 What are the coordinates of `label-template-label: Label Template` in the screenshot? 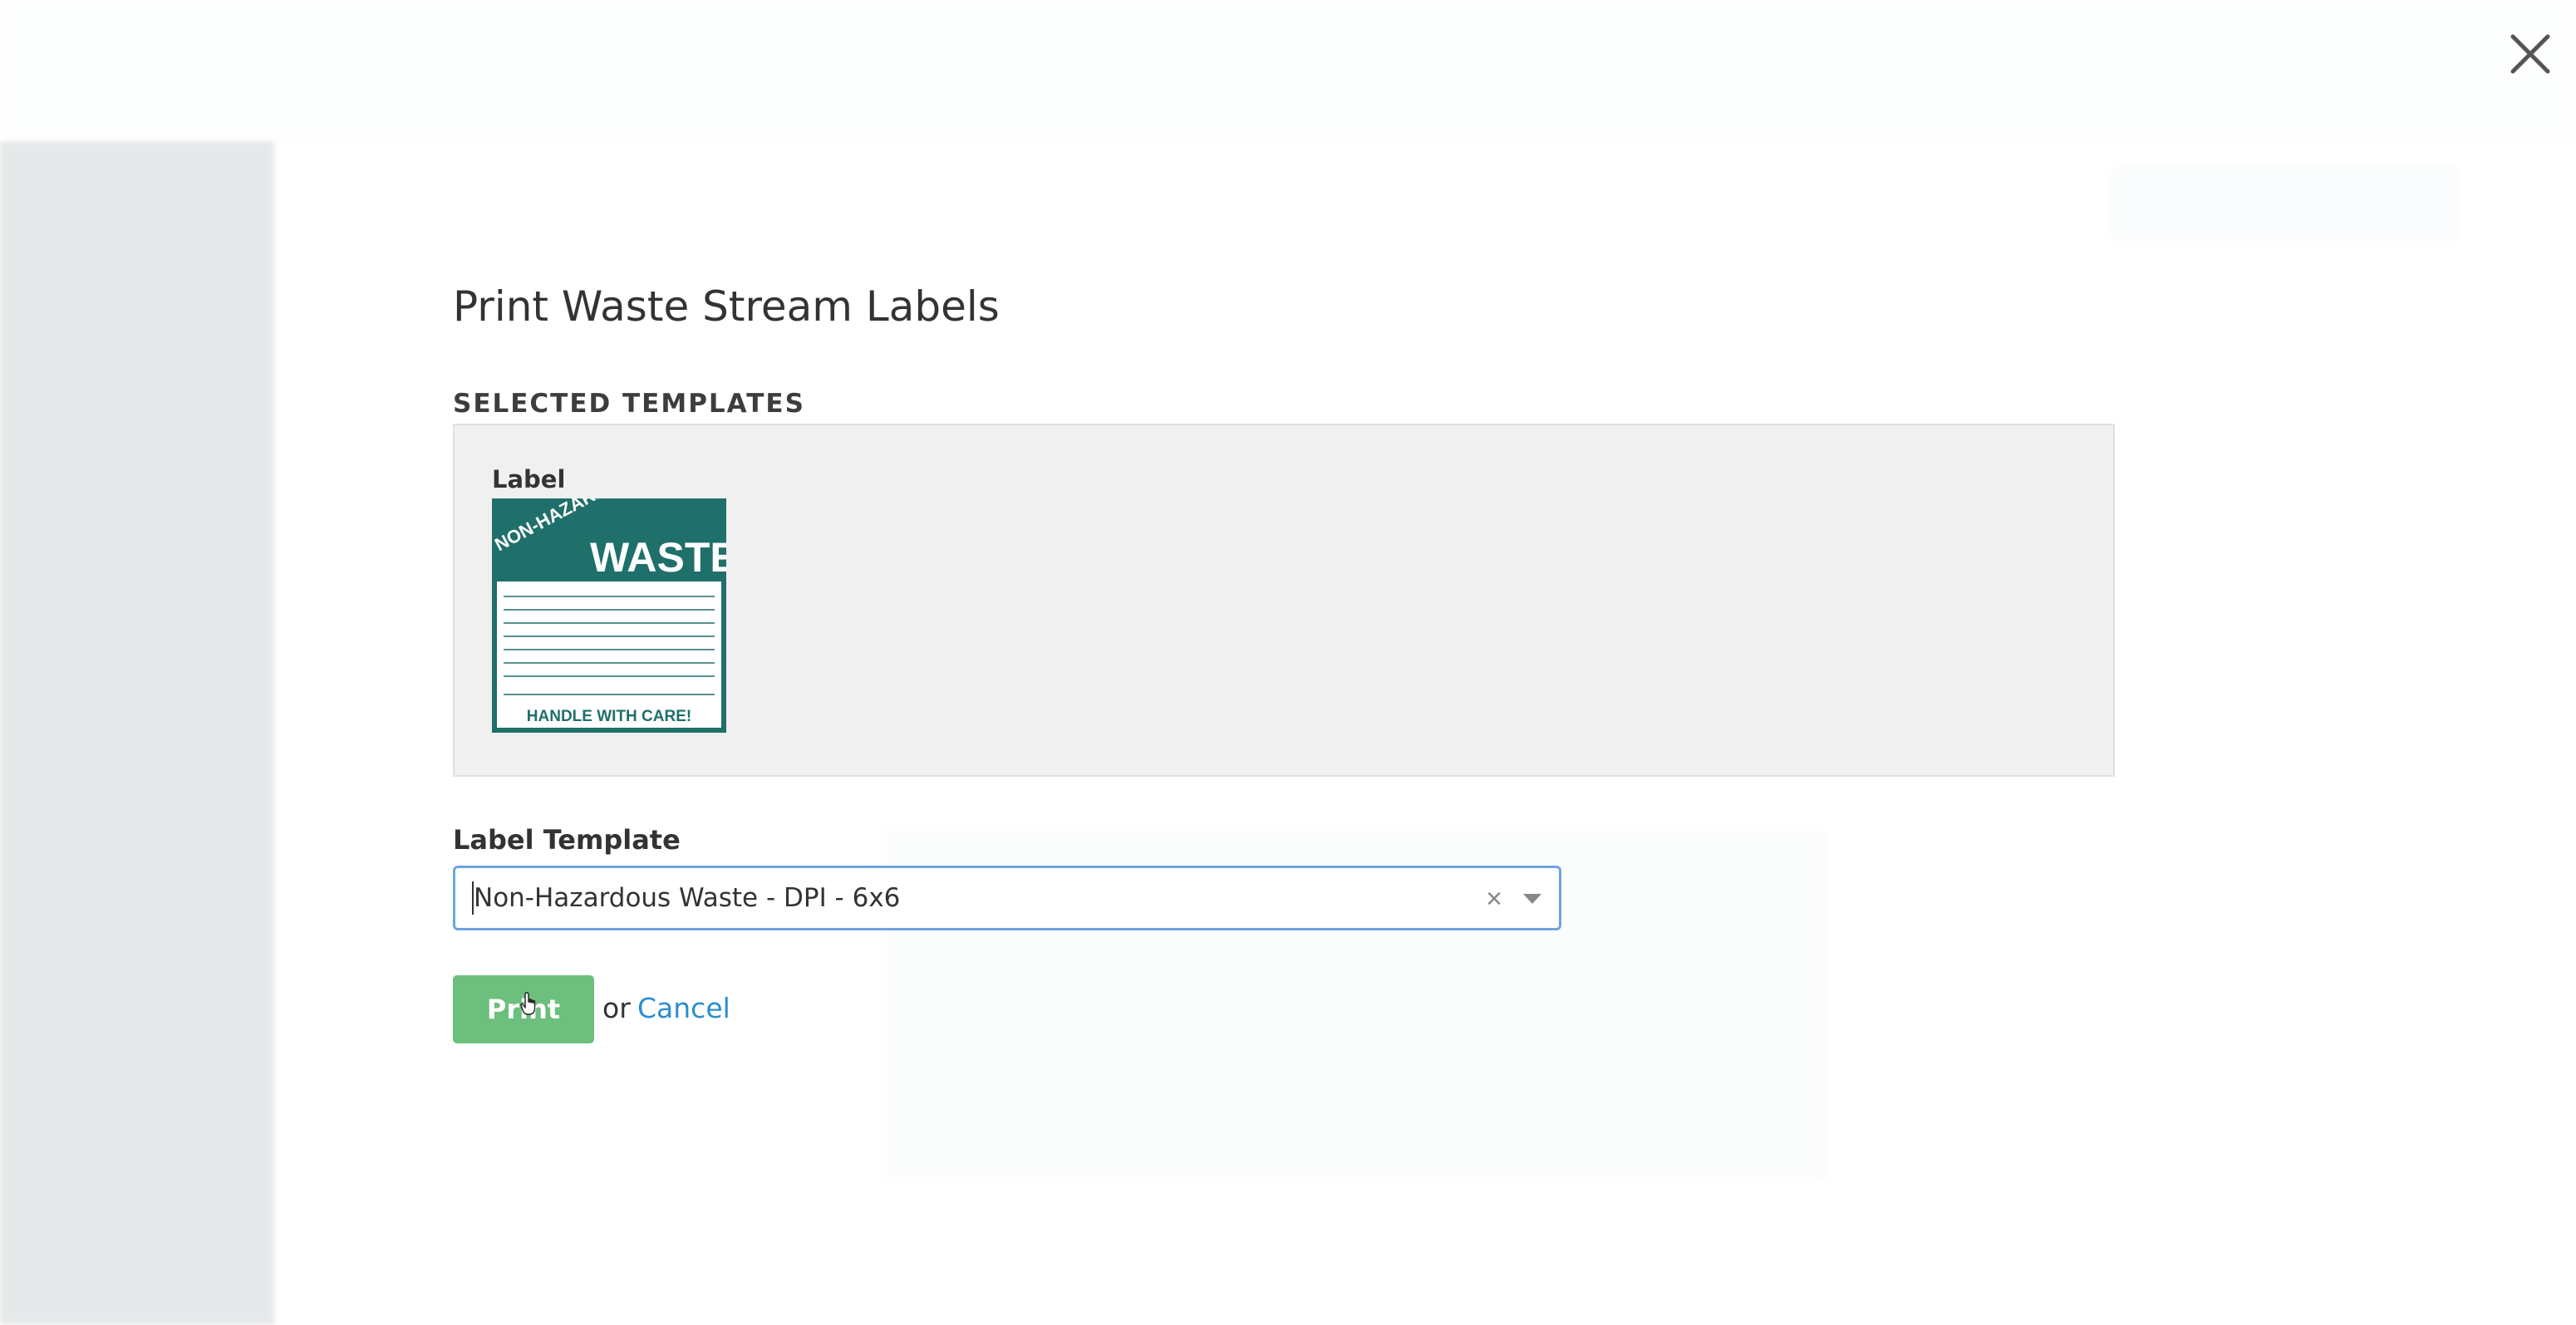 It's located at (567, 840).